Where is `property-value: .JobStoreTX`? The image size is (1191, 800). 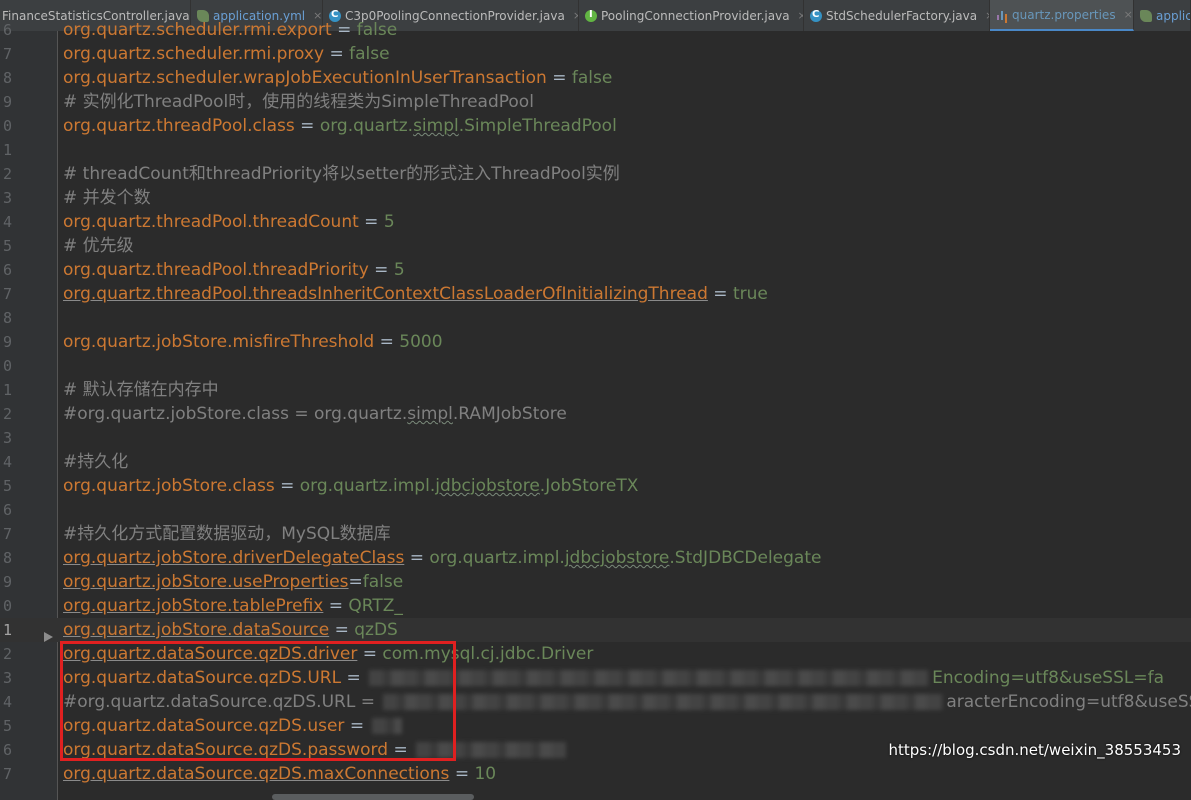
property-value: .JobStoreTX is located at coordinates (589, 486).